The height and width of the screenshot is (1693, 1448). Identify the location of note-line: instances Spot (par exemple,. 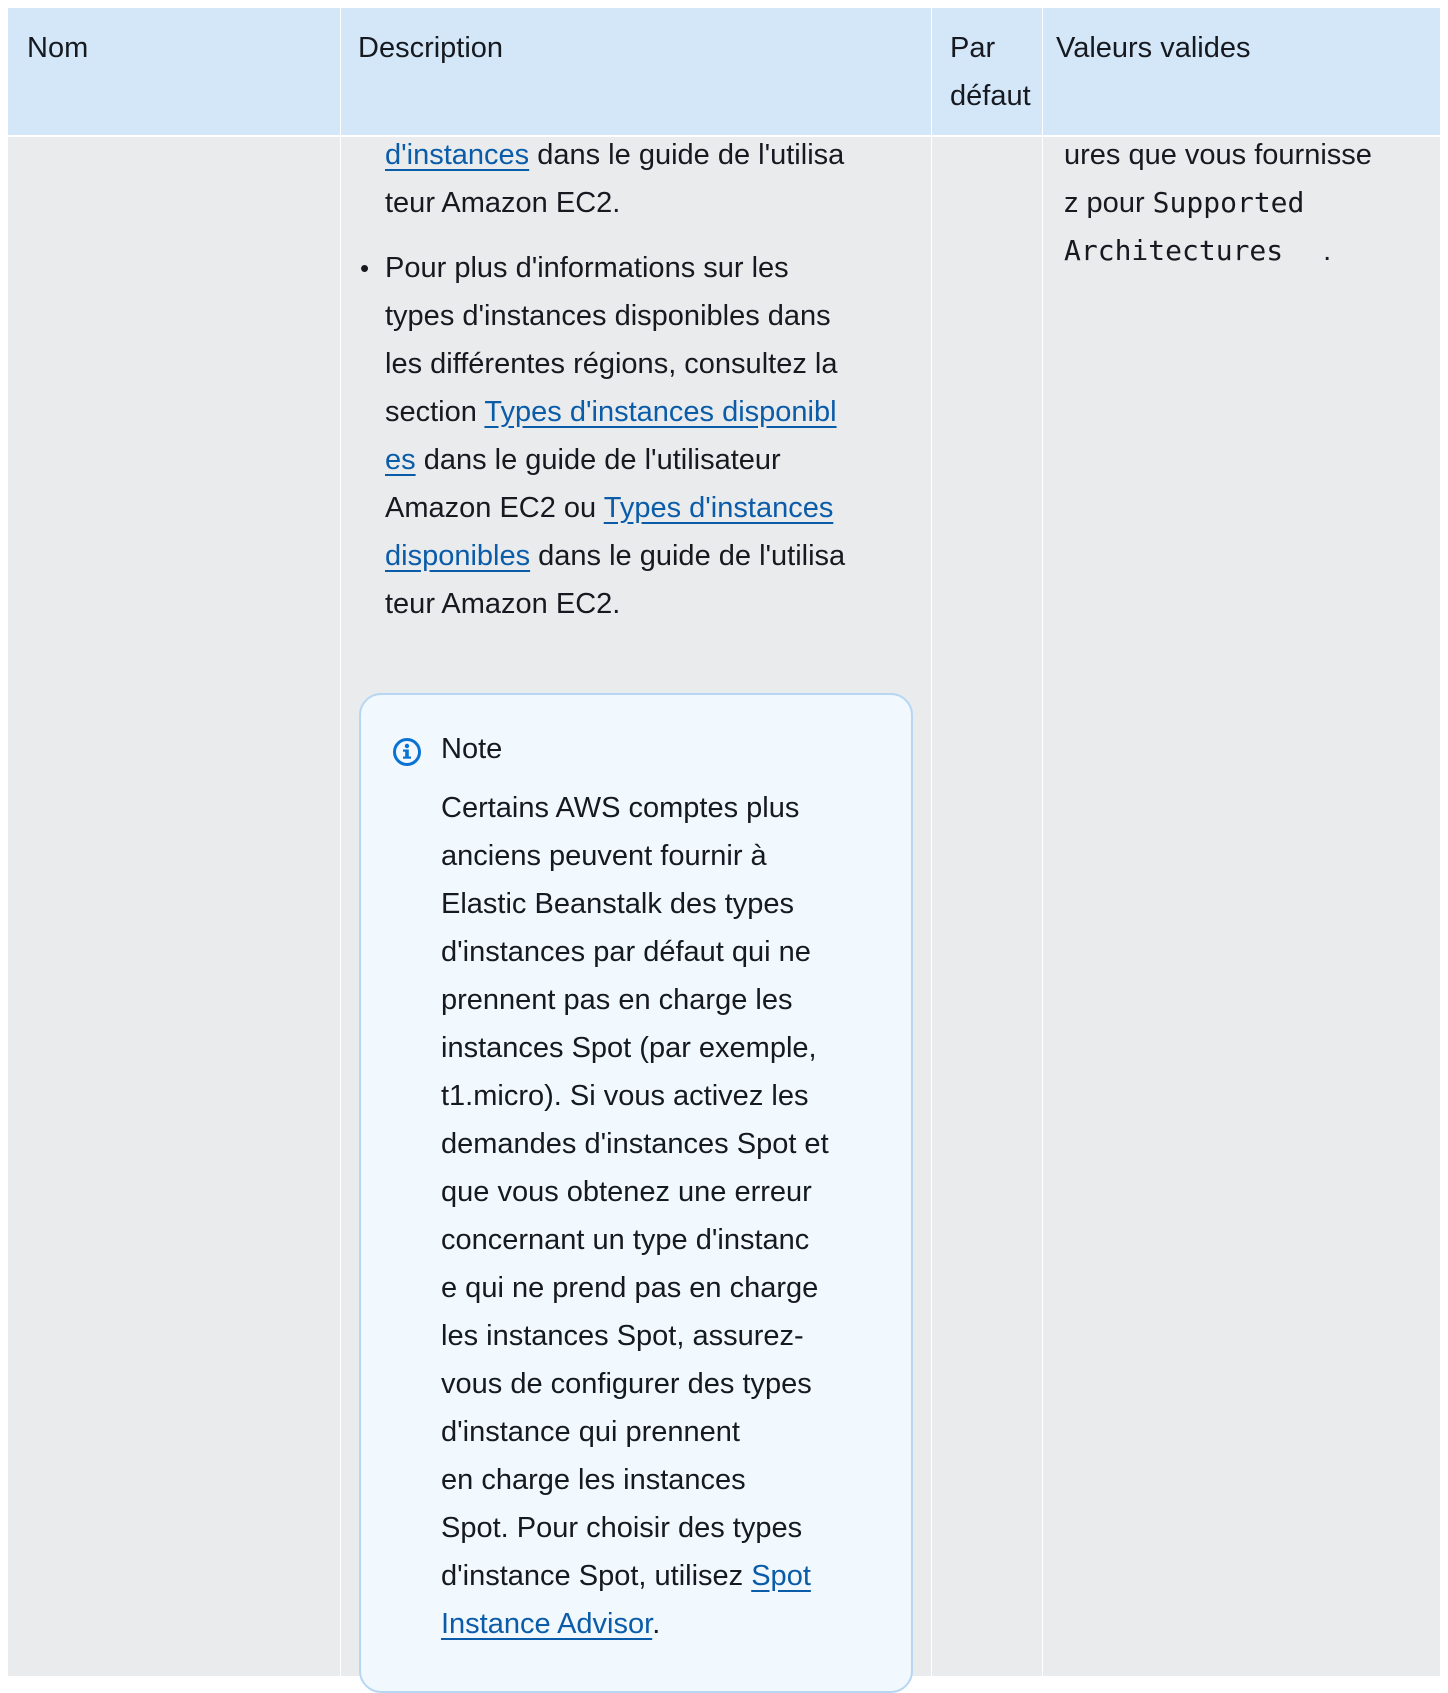
(629, 1048).